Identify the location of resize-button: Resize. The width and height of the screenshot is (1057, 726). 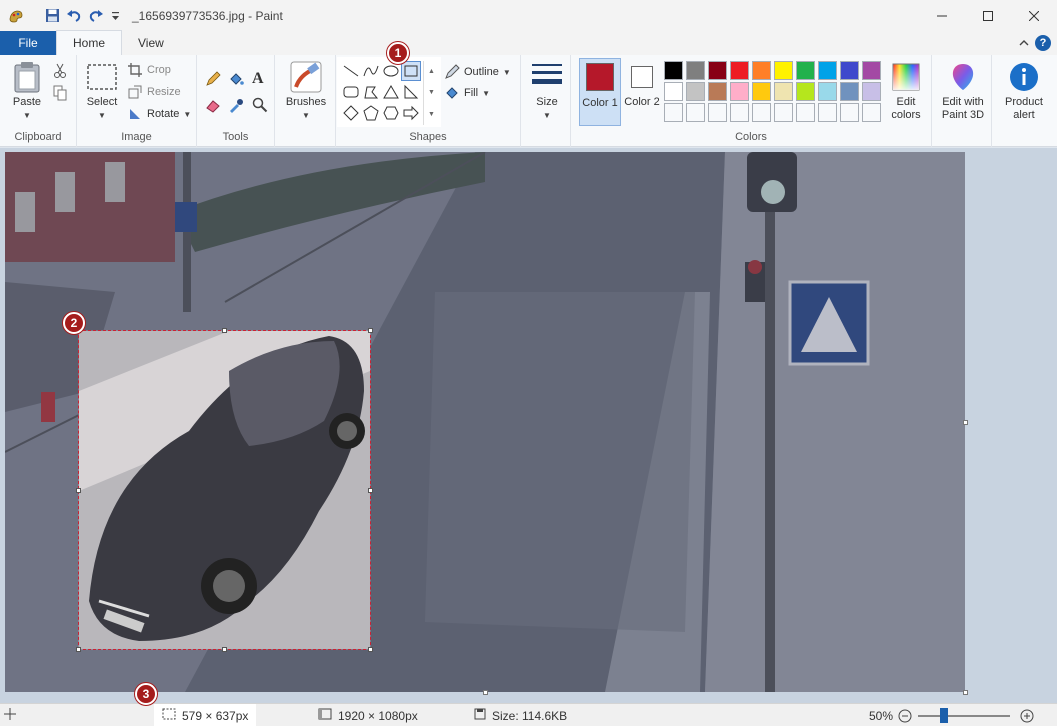
(154, 92).